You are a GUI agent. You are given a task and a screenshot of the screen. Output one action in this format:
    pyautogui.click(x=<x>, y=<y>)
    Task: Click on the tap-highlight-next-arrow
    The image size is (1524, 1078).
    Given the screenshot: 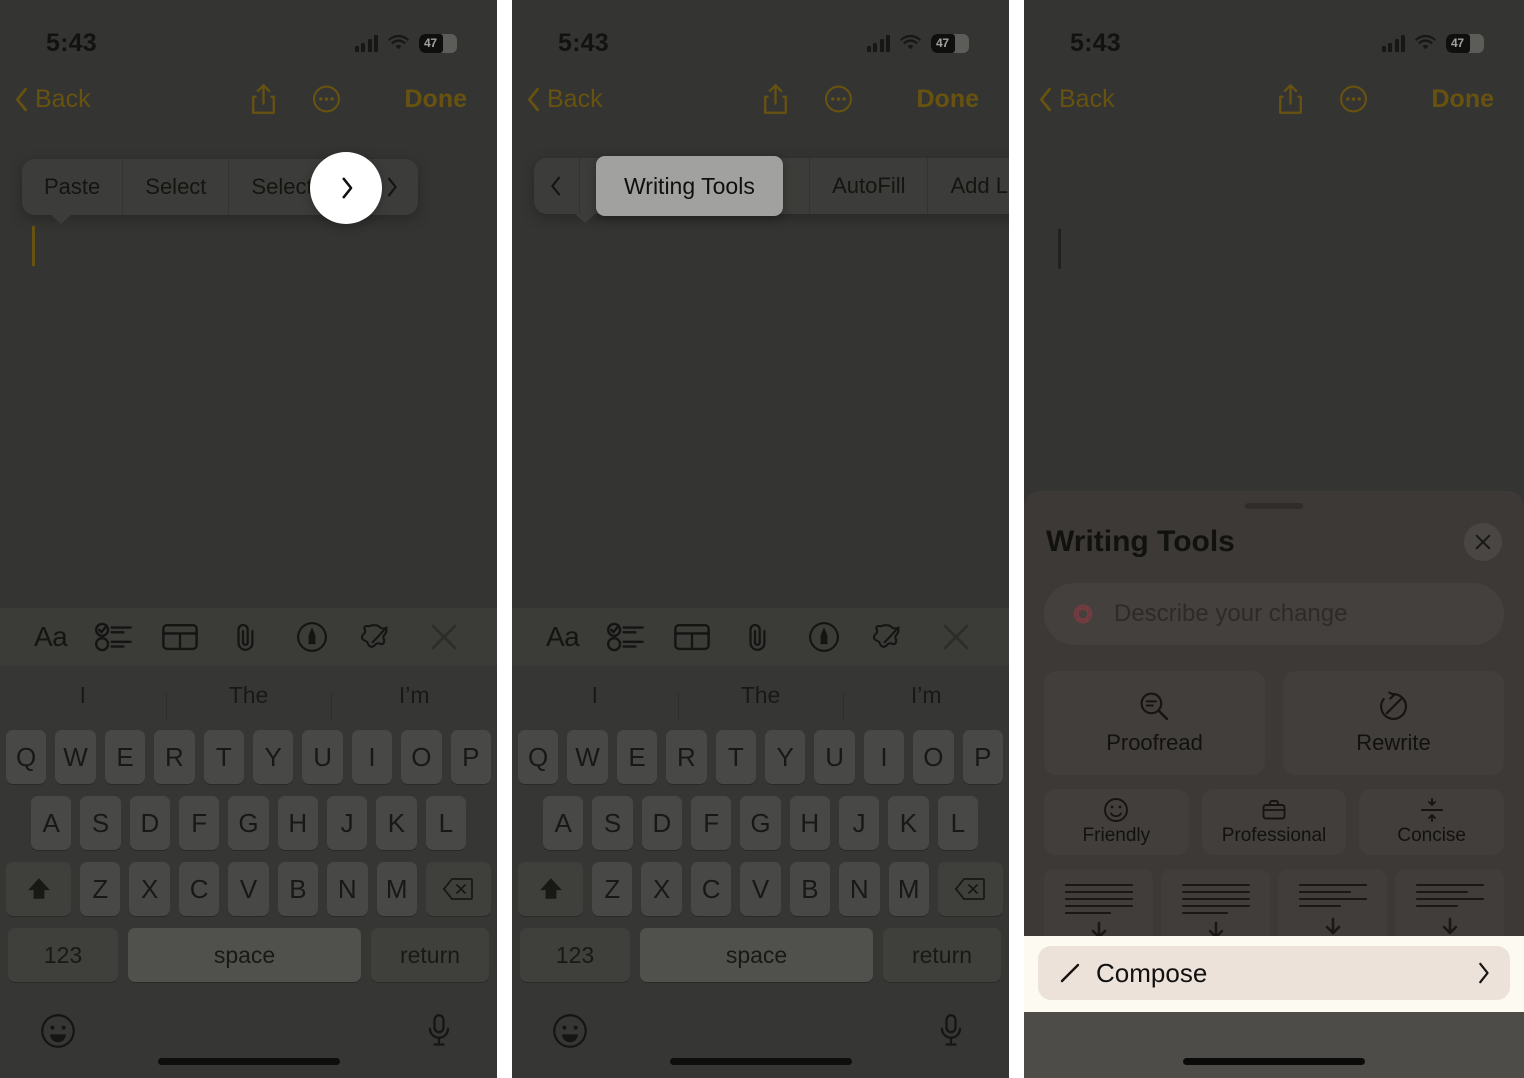 What is the action you would take?
    pyautogui.click(x=346, y=188)
    